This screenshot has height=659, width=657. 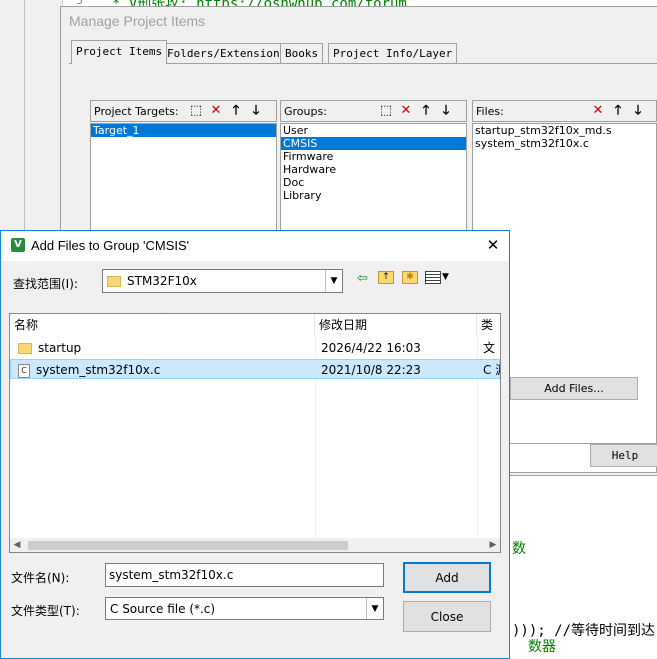 What do you see at coordinates (598, 111) in the screenshot?
I see `delete-file-icon: ✕` at bounding box center [598, 111].